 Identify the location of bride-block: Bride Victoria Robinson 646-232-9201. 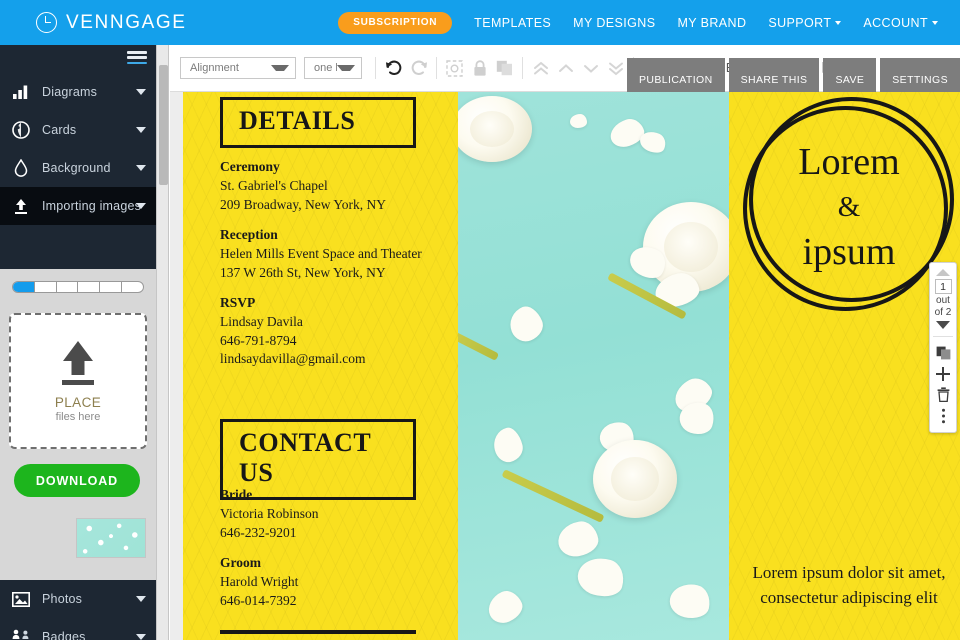
(269, 514).